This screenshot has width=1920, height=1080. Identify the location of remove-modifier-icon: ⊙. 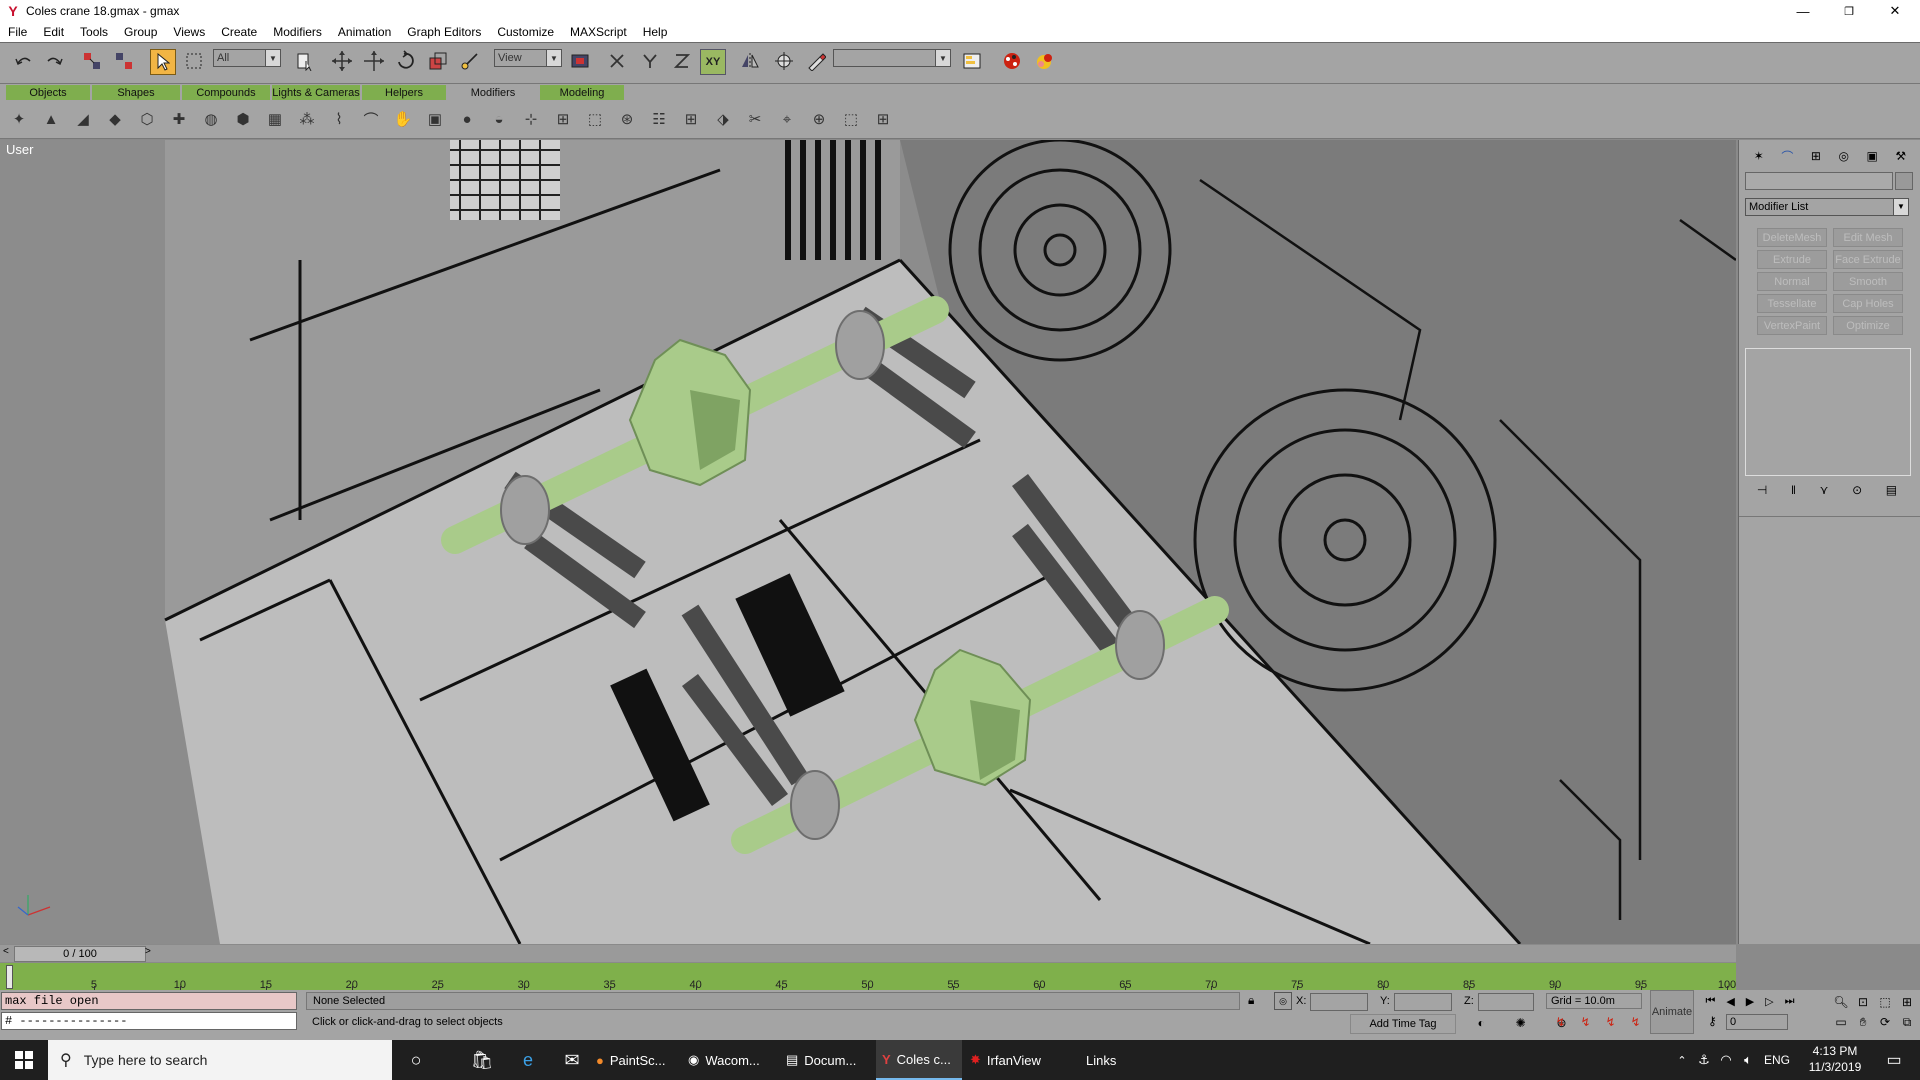
(1857, 490).